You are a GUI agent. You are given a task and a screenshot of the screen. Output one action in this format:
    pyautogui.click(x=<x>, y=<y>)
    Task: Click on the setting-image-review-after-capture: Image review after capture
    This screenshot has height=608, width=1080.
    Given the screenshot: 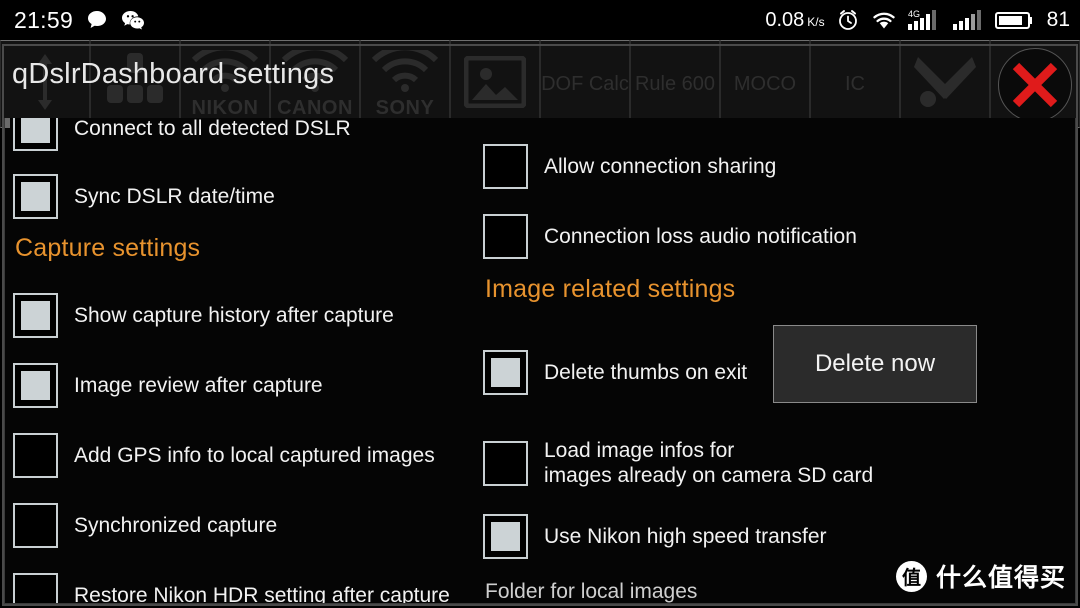 What is the action you would take?
    pyautogui.click(x=248, y=385)
    